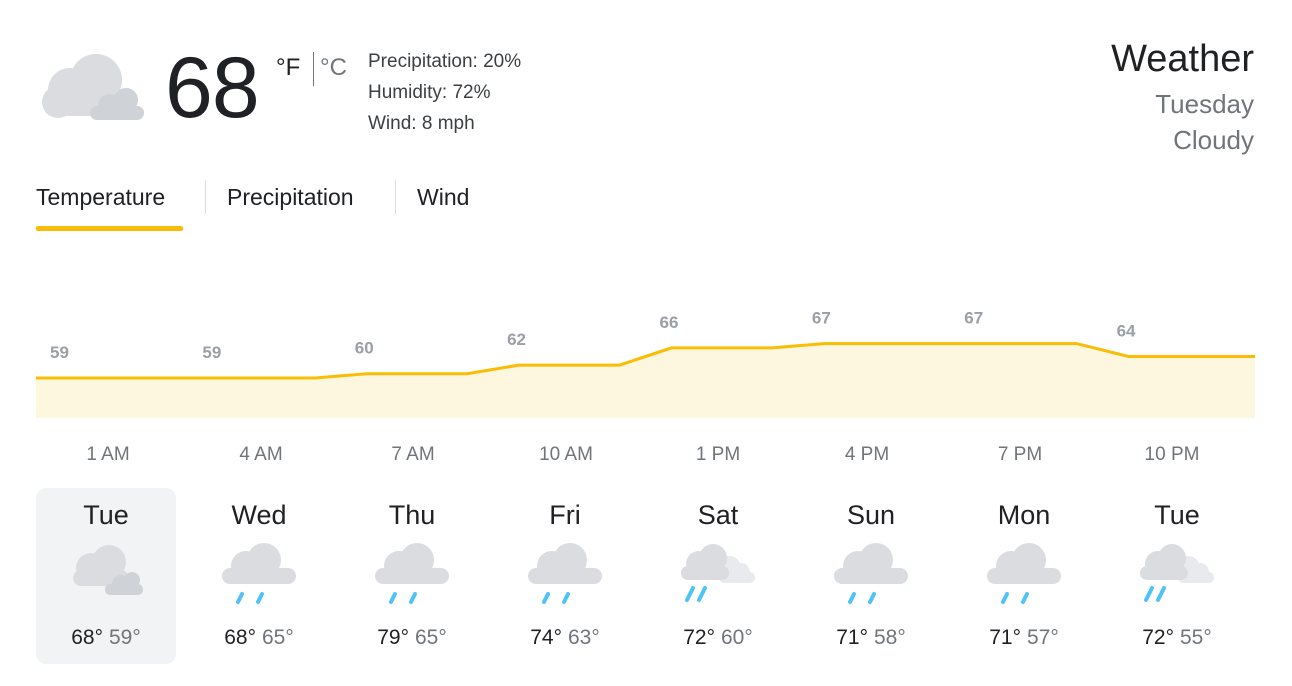 The height and width of the screenshot is (686, 1292). What do you see at coordinates (108, 454) in the screenshot?
I see `hour-label: 1 AM` at bounding box center [108, 454].